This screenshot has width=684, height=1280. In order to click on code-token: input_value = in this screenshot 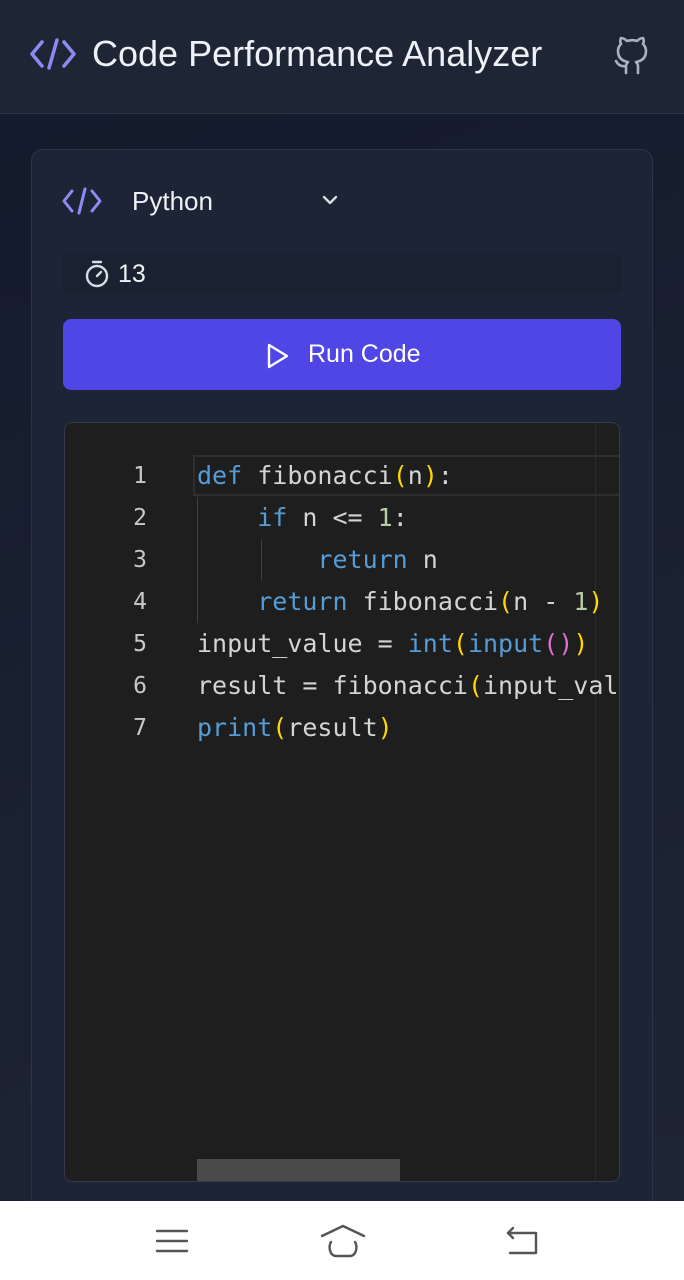, I will do `click(302, 643)`.